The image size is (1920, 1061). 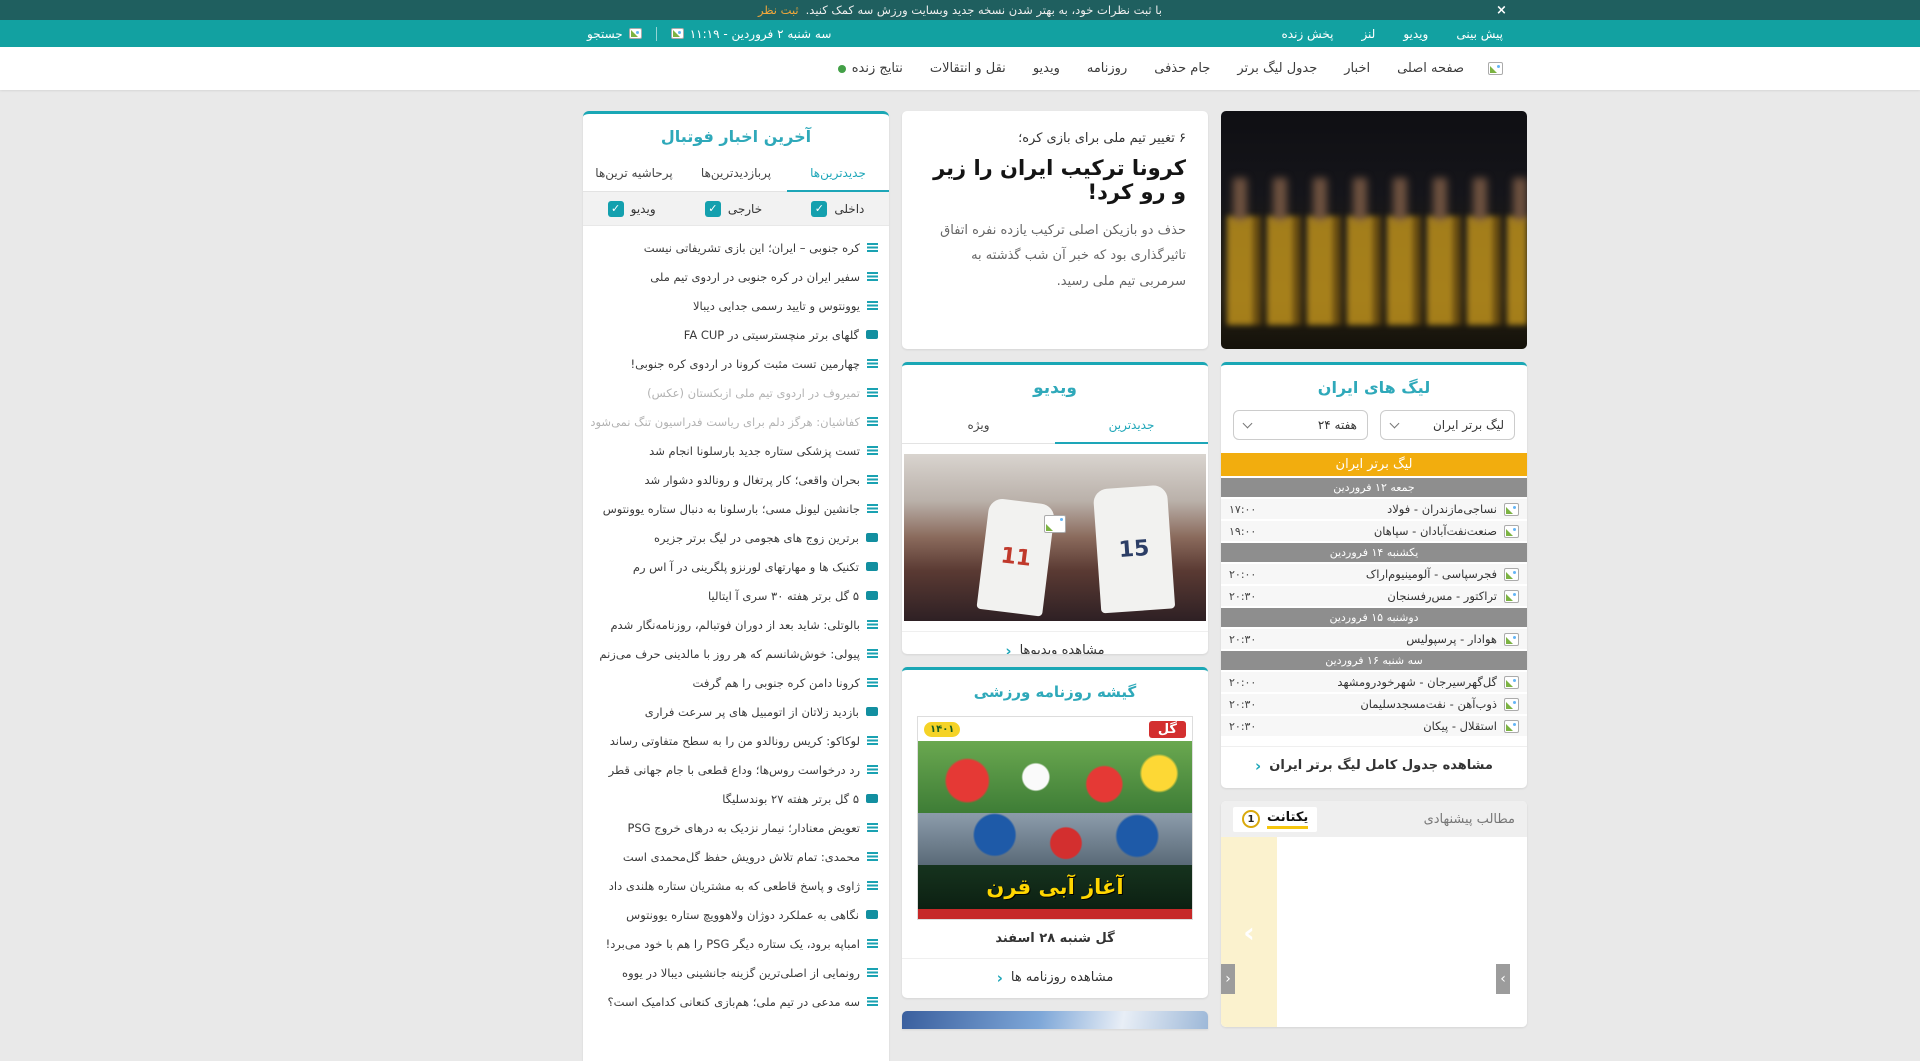 What do you see at coordinates (1107, 68) in the screenshot?
I see `nav-item: روزنامه` at bounding box center [1107, 68].